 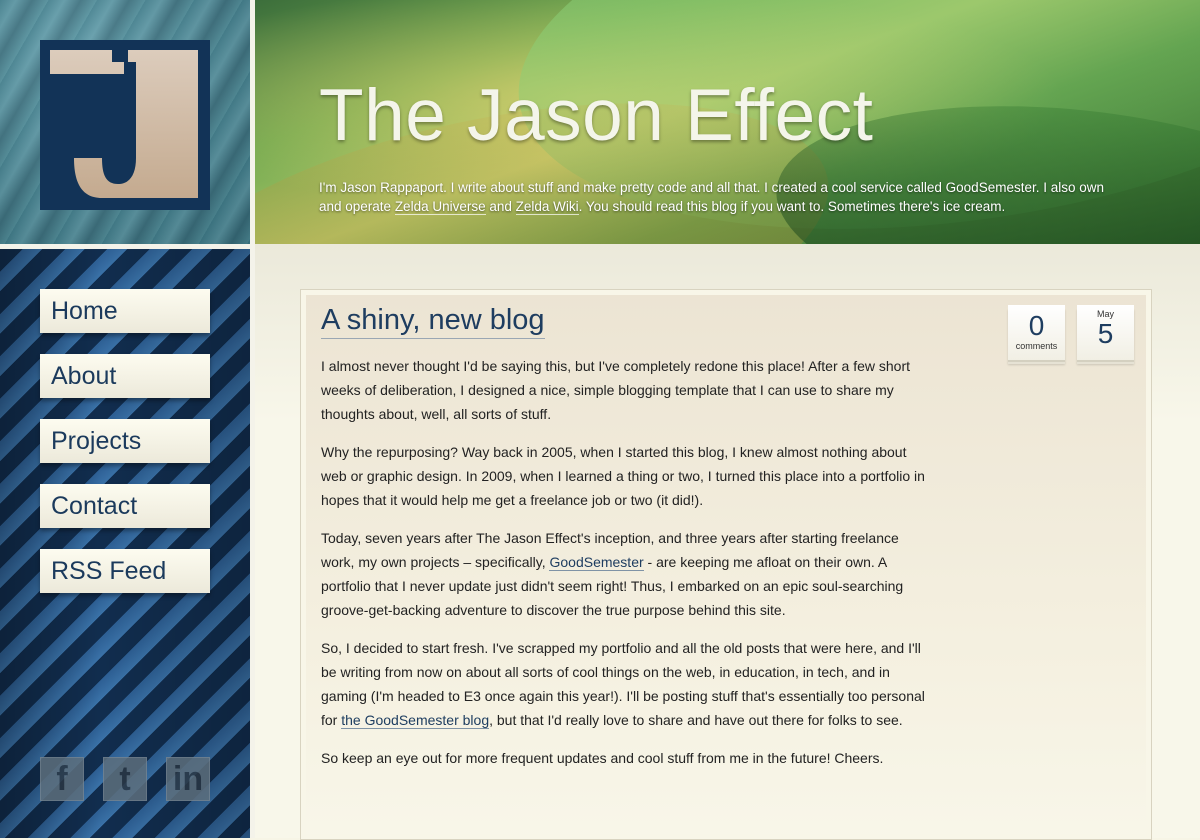 What do you see at coordinates (125, 441) in the screenshot?
I see `nav-projects: Projects` at bounding box center [125, 441].